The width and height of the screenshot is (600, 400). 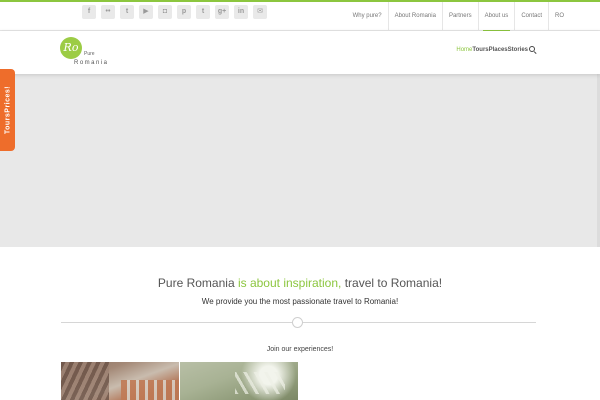 I want to click on social-links: f •• t ▶ ◘ p t g+ in ✉, so click(x=174, y=12).